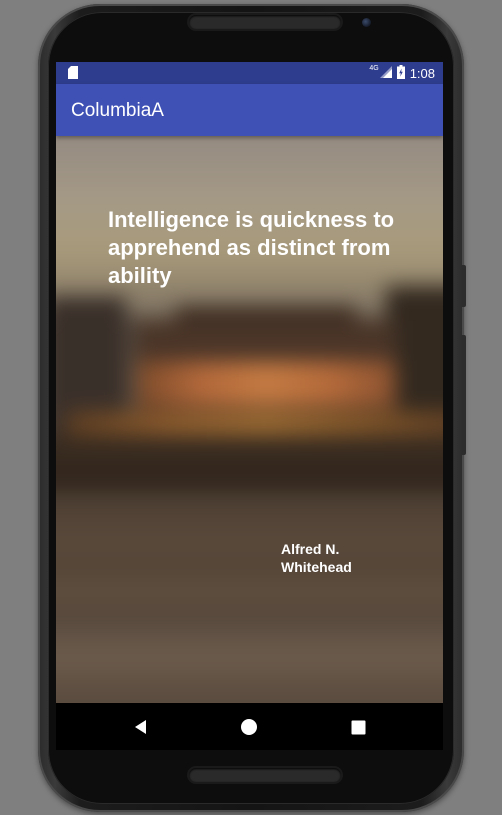 The image size is (502, 815). I want to click on app-title: ColumbiaA, so click(117, 110).